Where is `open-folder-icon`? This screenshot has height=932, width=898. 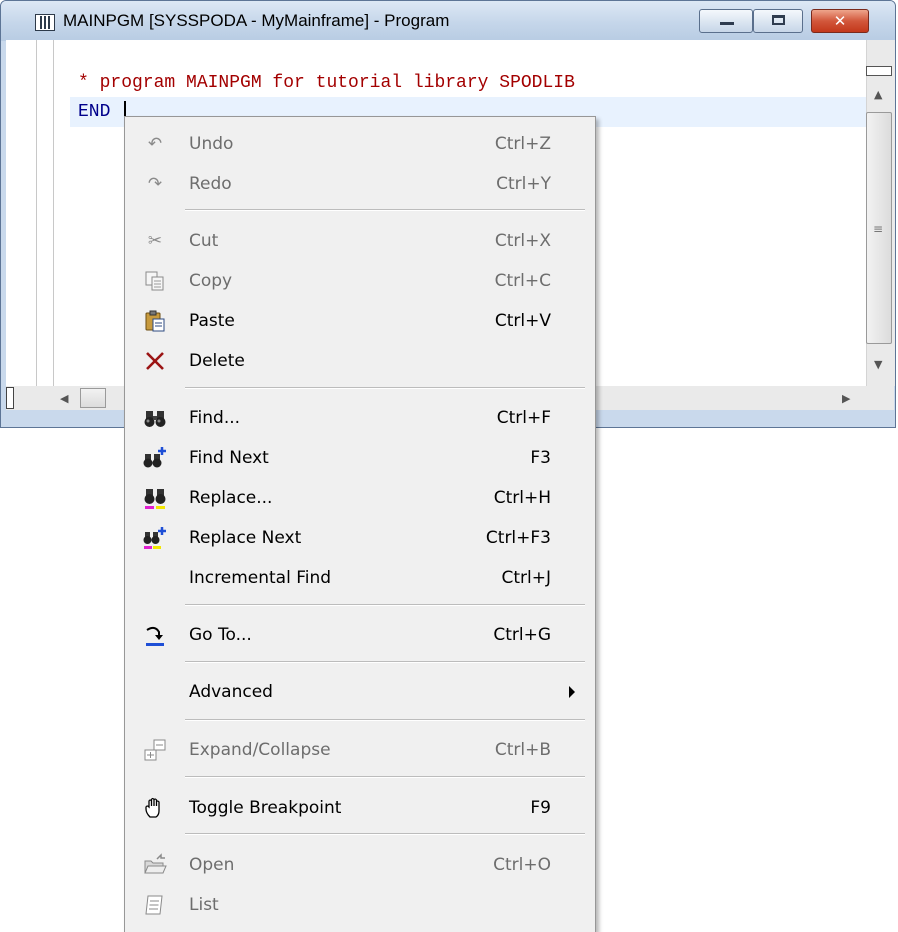 open-folder-icon is located at coordinates (155, 865).